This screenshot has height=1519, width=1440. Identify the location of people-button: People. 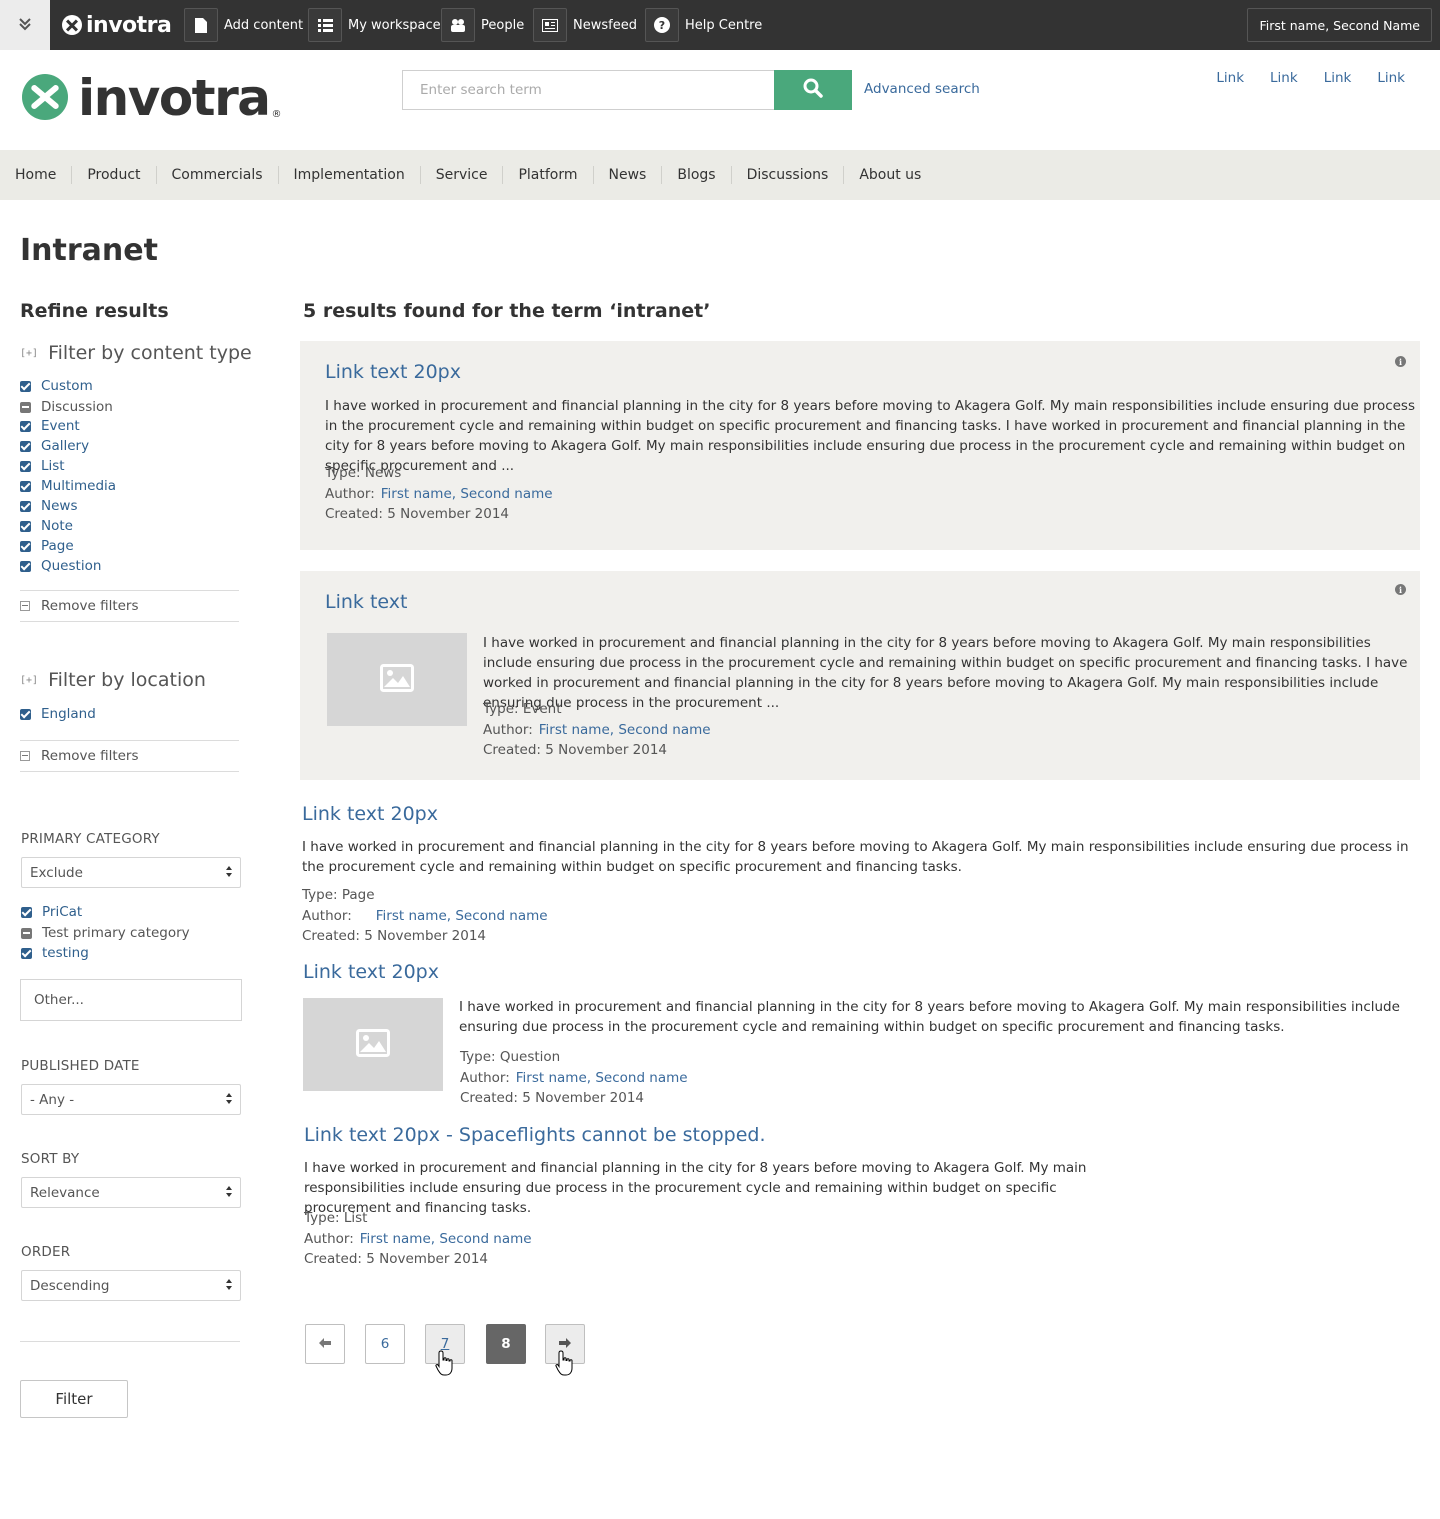
(482, 25).